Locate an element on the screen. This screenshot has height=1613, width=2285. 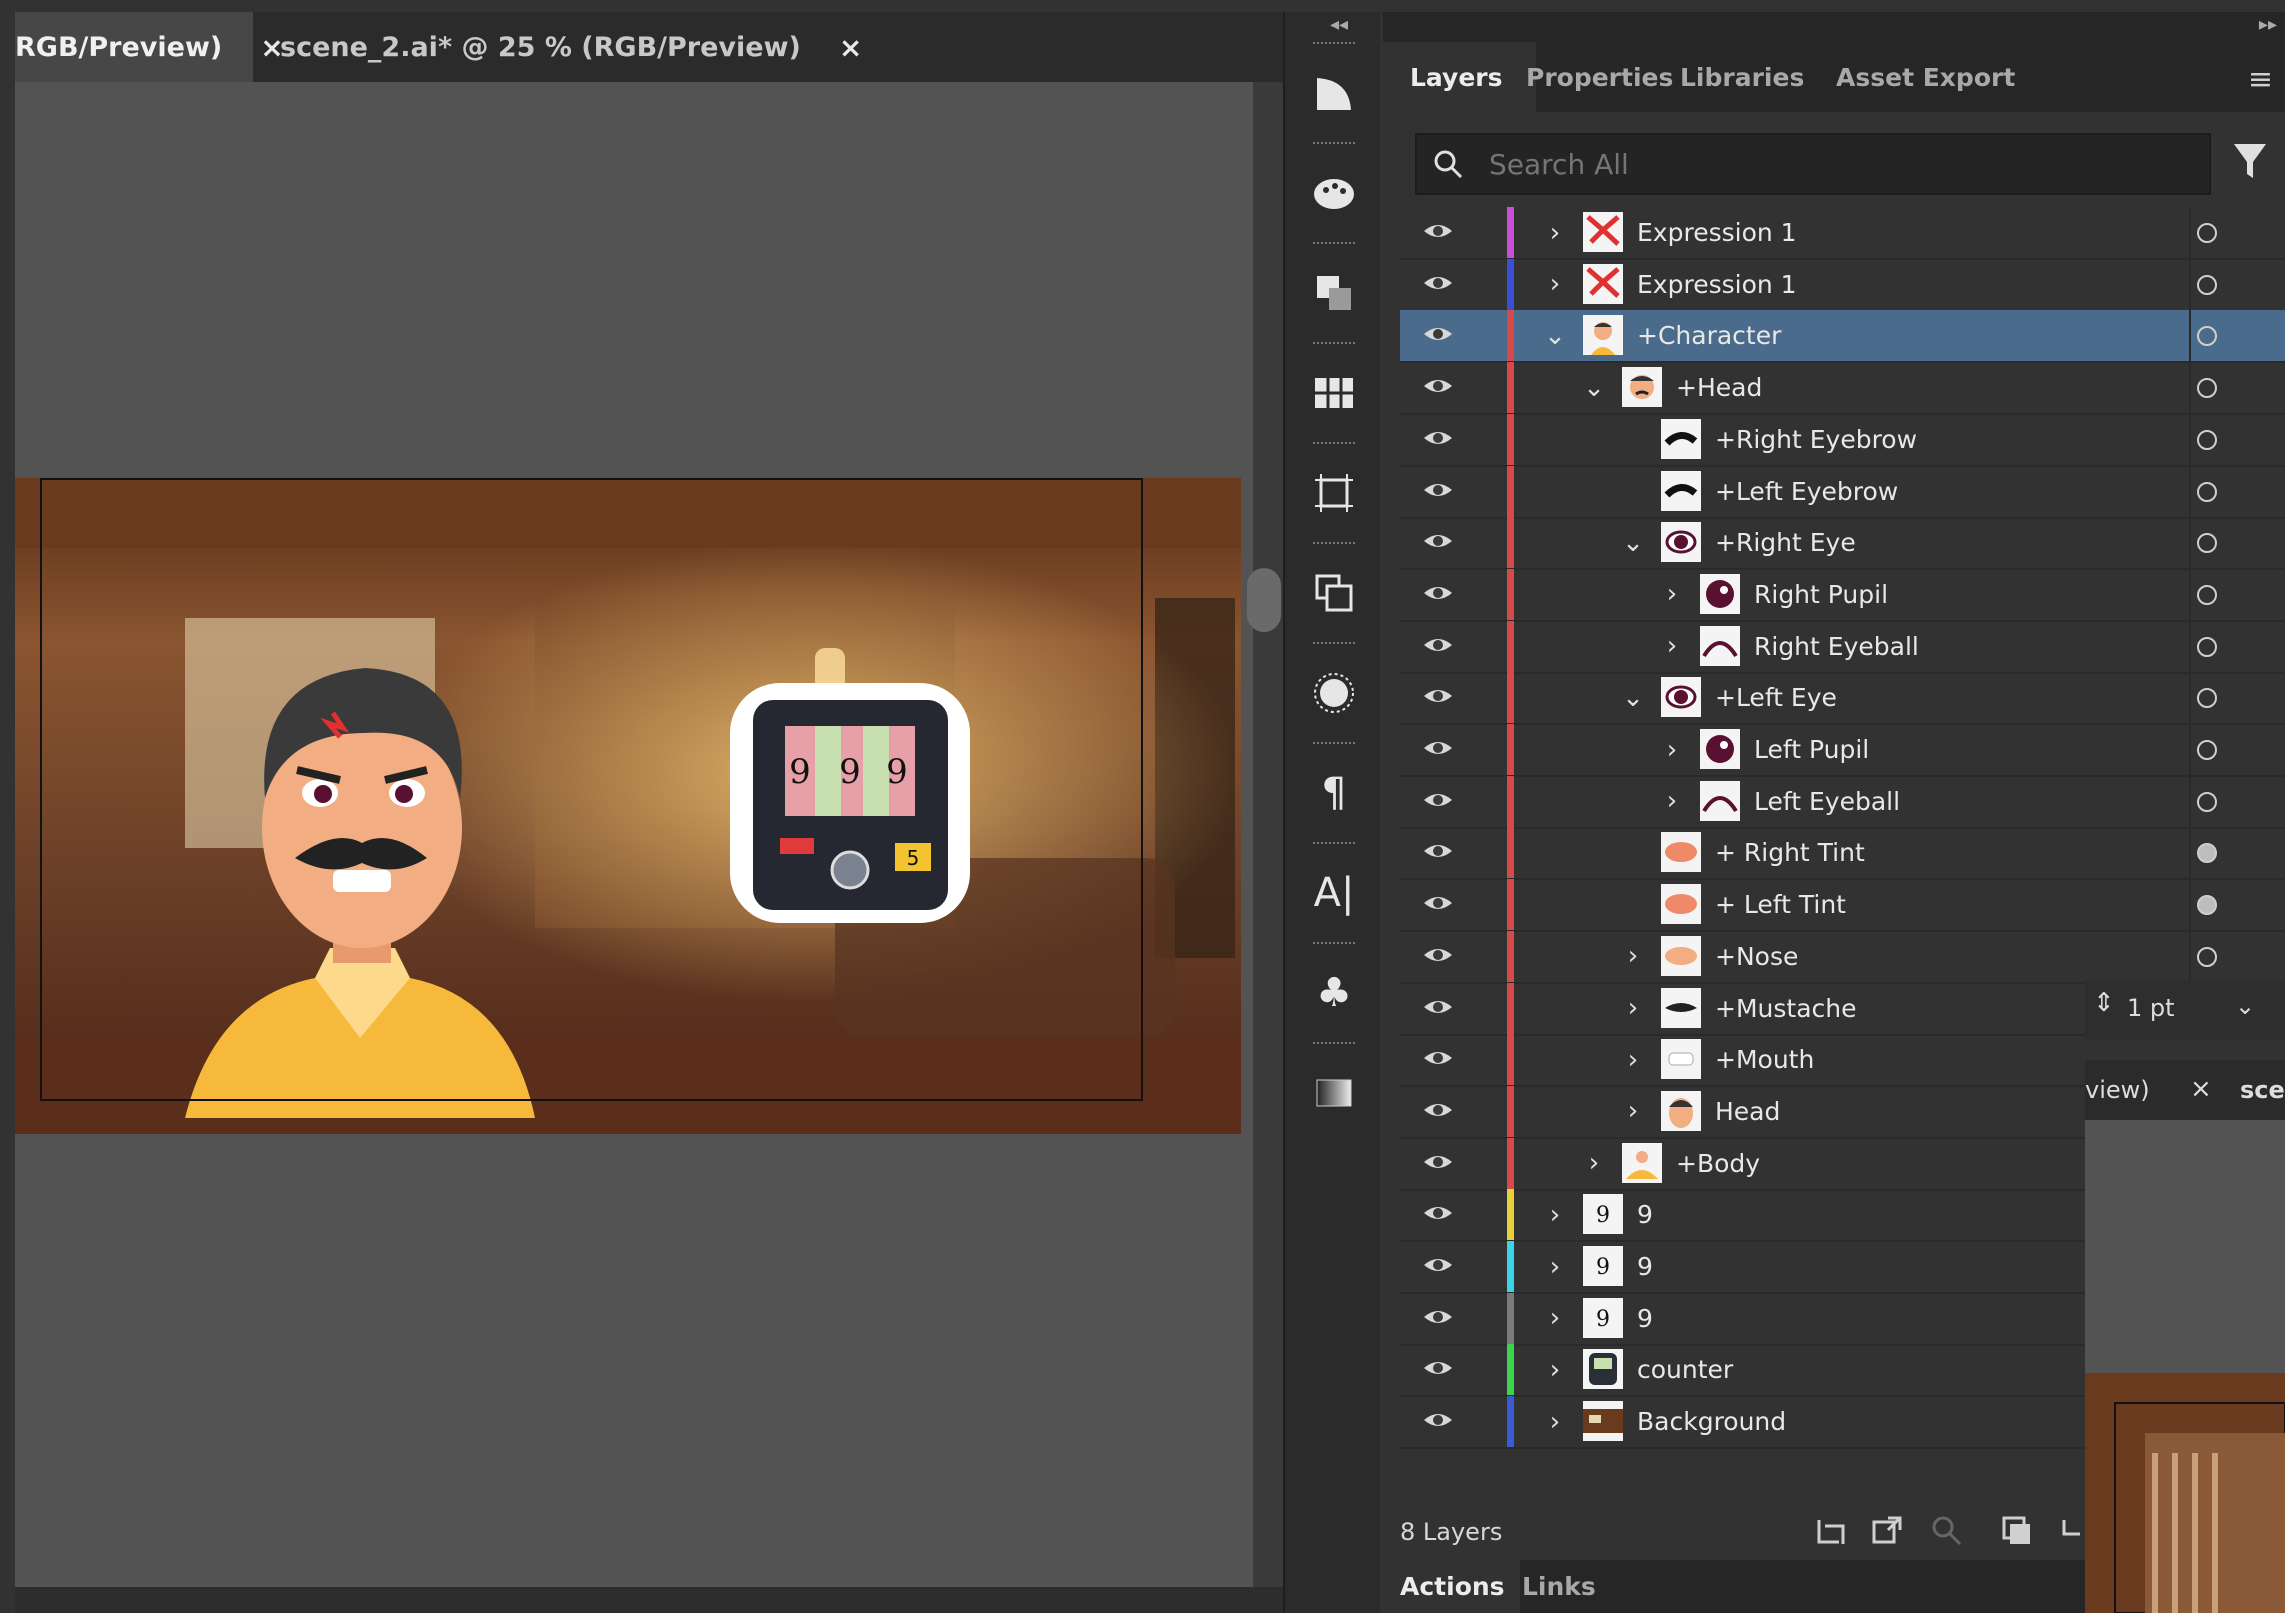
layer-row: ⌄ +Right Eye is located at coordinates (1842, 544).